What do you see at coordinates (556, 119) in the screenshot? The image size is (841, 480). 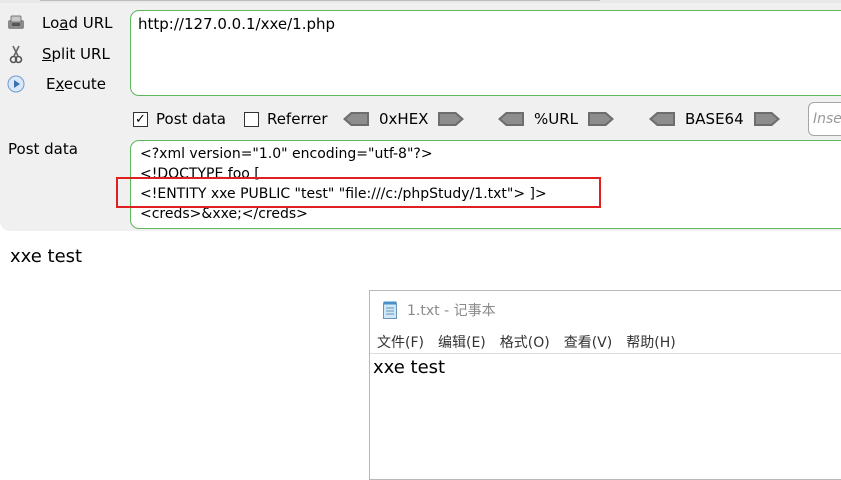 I see `url-coder: %URL` at bounding box center [556, 119].